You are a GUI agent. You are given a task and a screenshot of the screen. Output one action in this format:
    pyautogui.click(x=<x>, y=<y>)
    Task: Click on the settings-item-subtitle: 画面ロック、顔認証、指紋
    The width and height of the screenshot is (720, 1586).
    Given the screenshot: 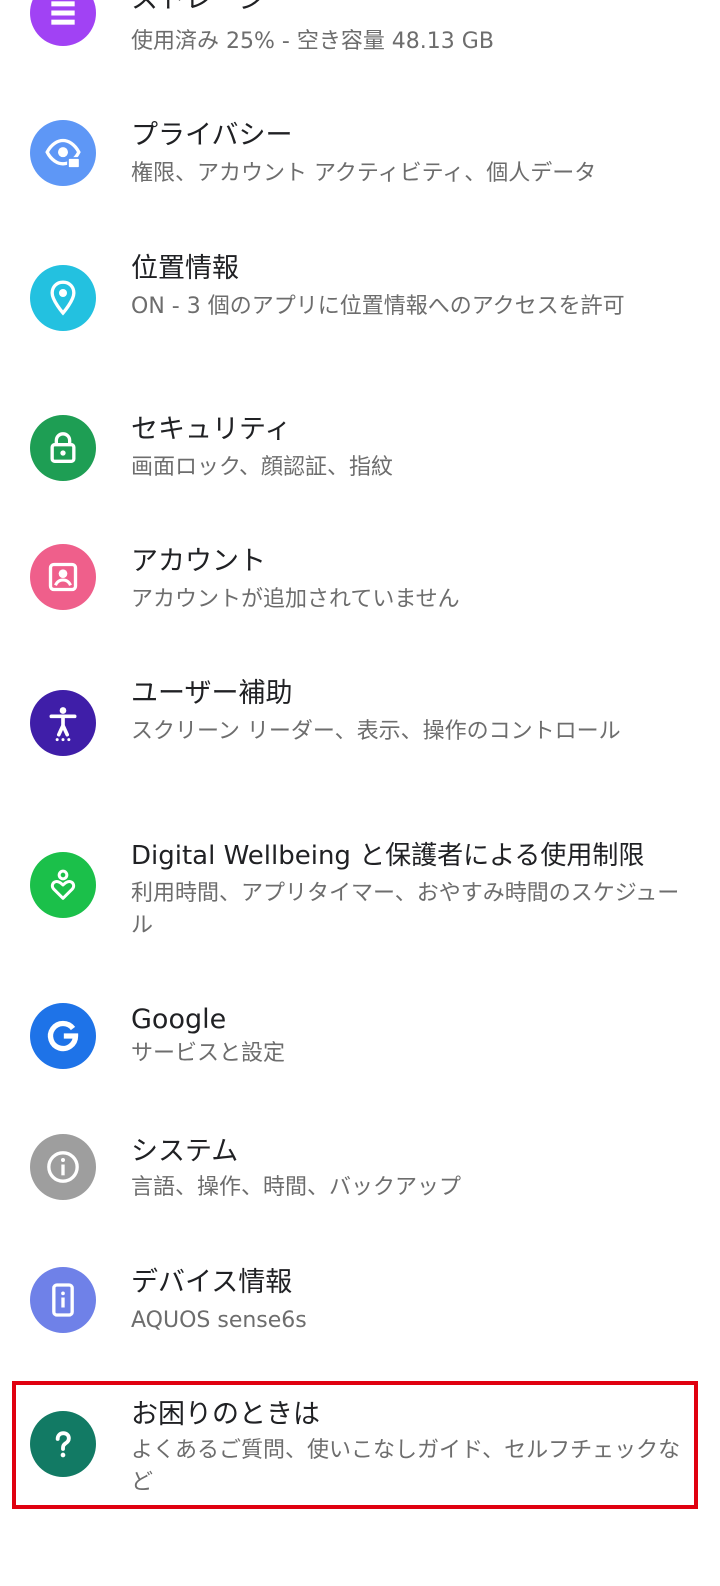 What is the action you would take?
    pyautogui.click(x=262, y=467)
    